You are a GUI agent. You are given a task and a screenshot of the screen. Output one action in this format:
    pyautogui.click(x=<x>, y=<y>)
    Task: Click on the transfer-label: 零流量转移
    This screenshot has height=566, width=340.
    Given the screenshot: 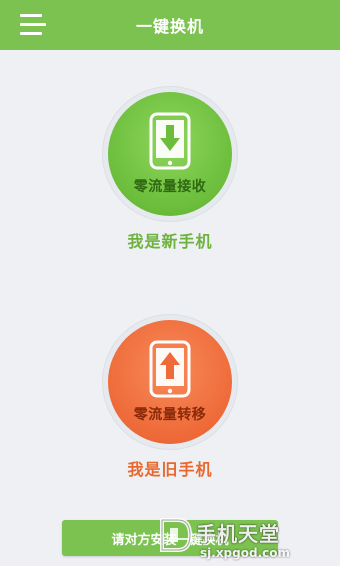 What is the action you would take?
    pyautogui.click(x=170, y=415)
    